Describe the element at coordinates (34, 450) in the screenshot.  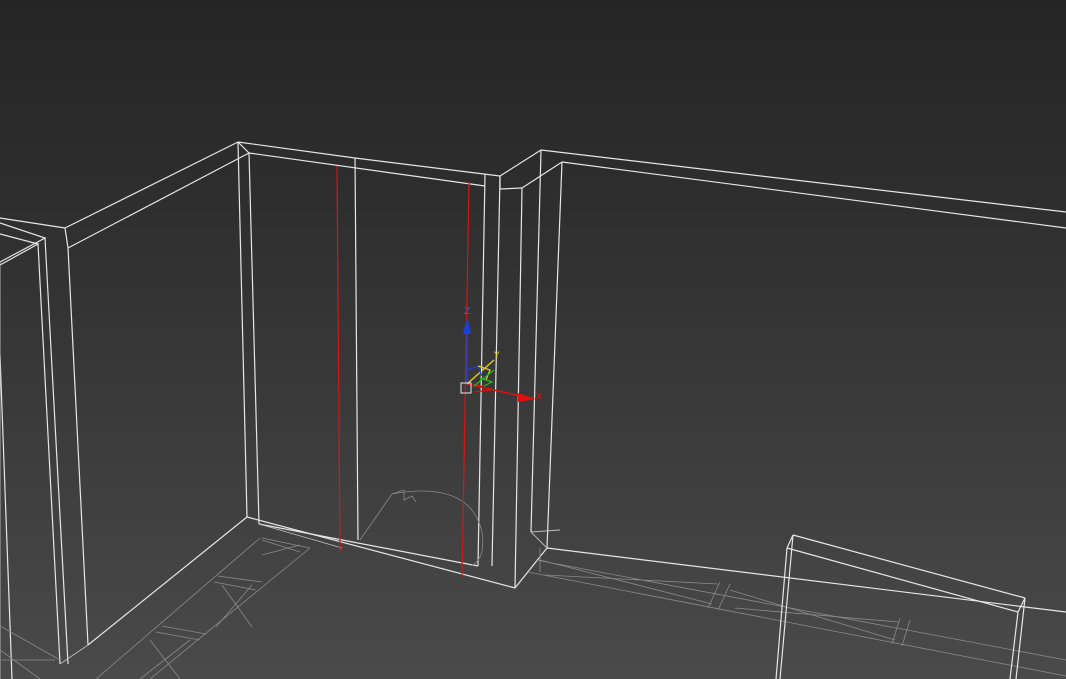
I see `left-wall-segment` at that location.